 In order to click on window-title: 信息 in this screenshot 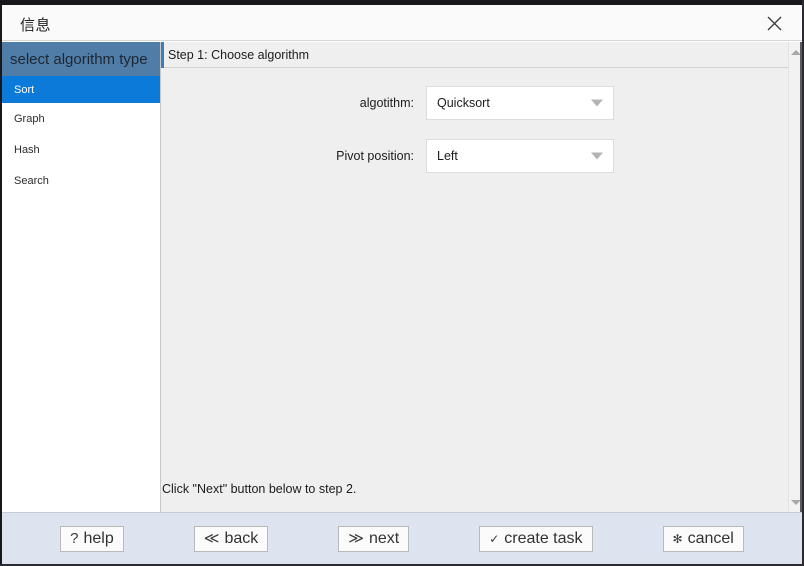, I will do `click(36, 25)`.